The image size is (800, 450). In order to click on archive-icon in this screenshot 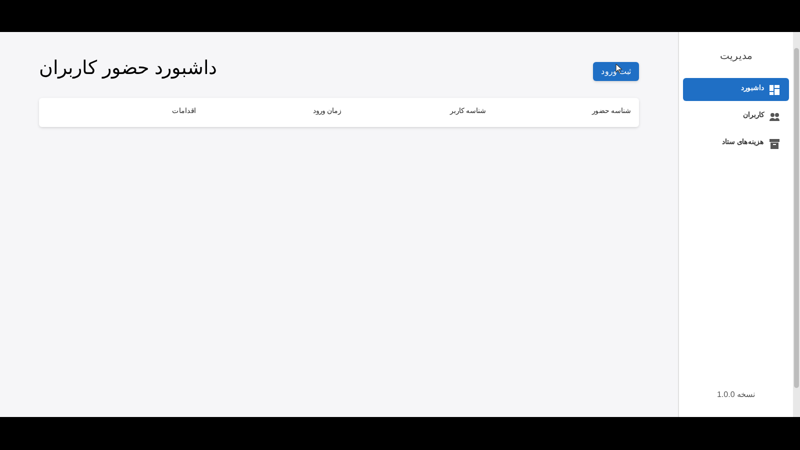, I will do `click(774, 143)`.